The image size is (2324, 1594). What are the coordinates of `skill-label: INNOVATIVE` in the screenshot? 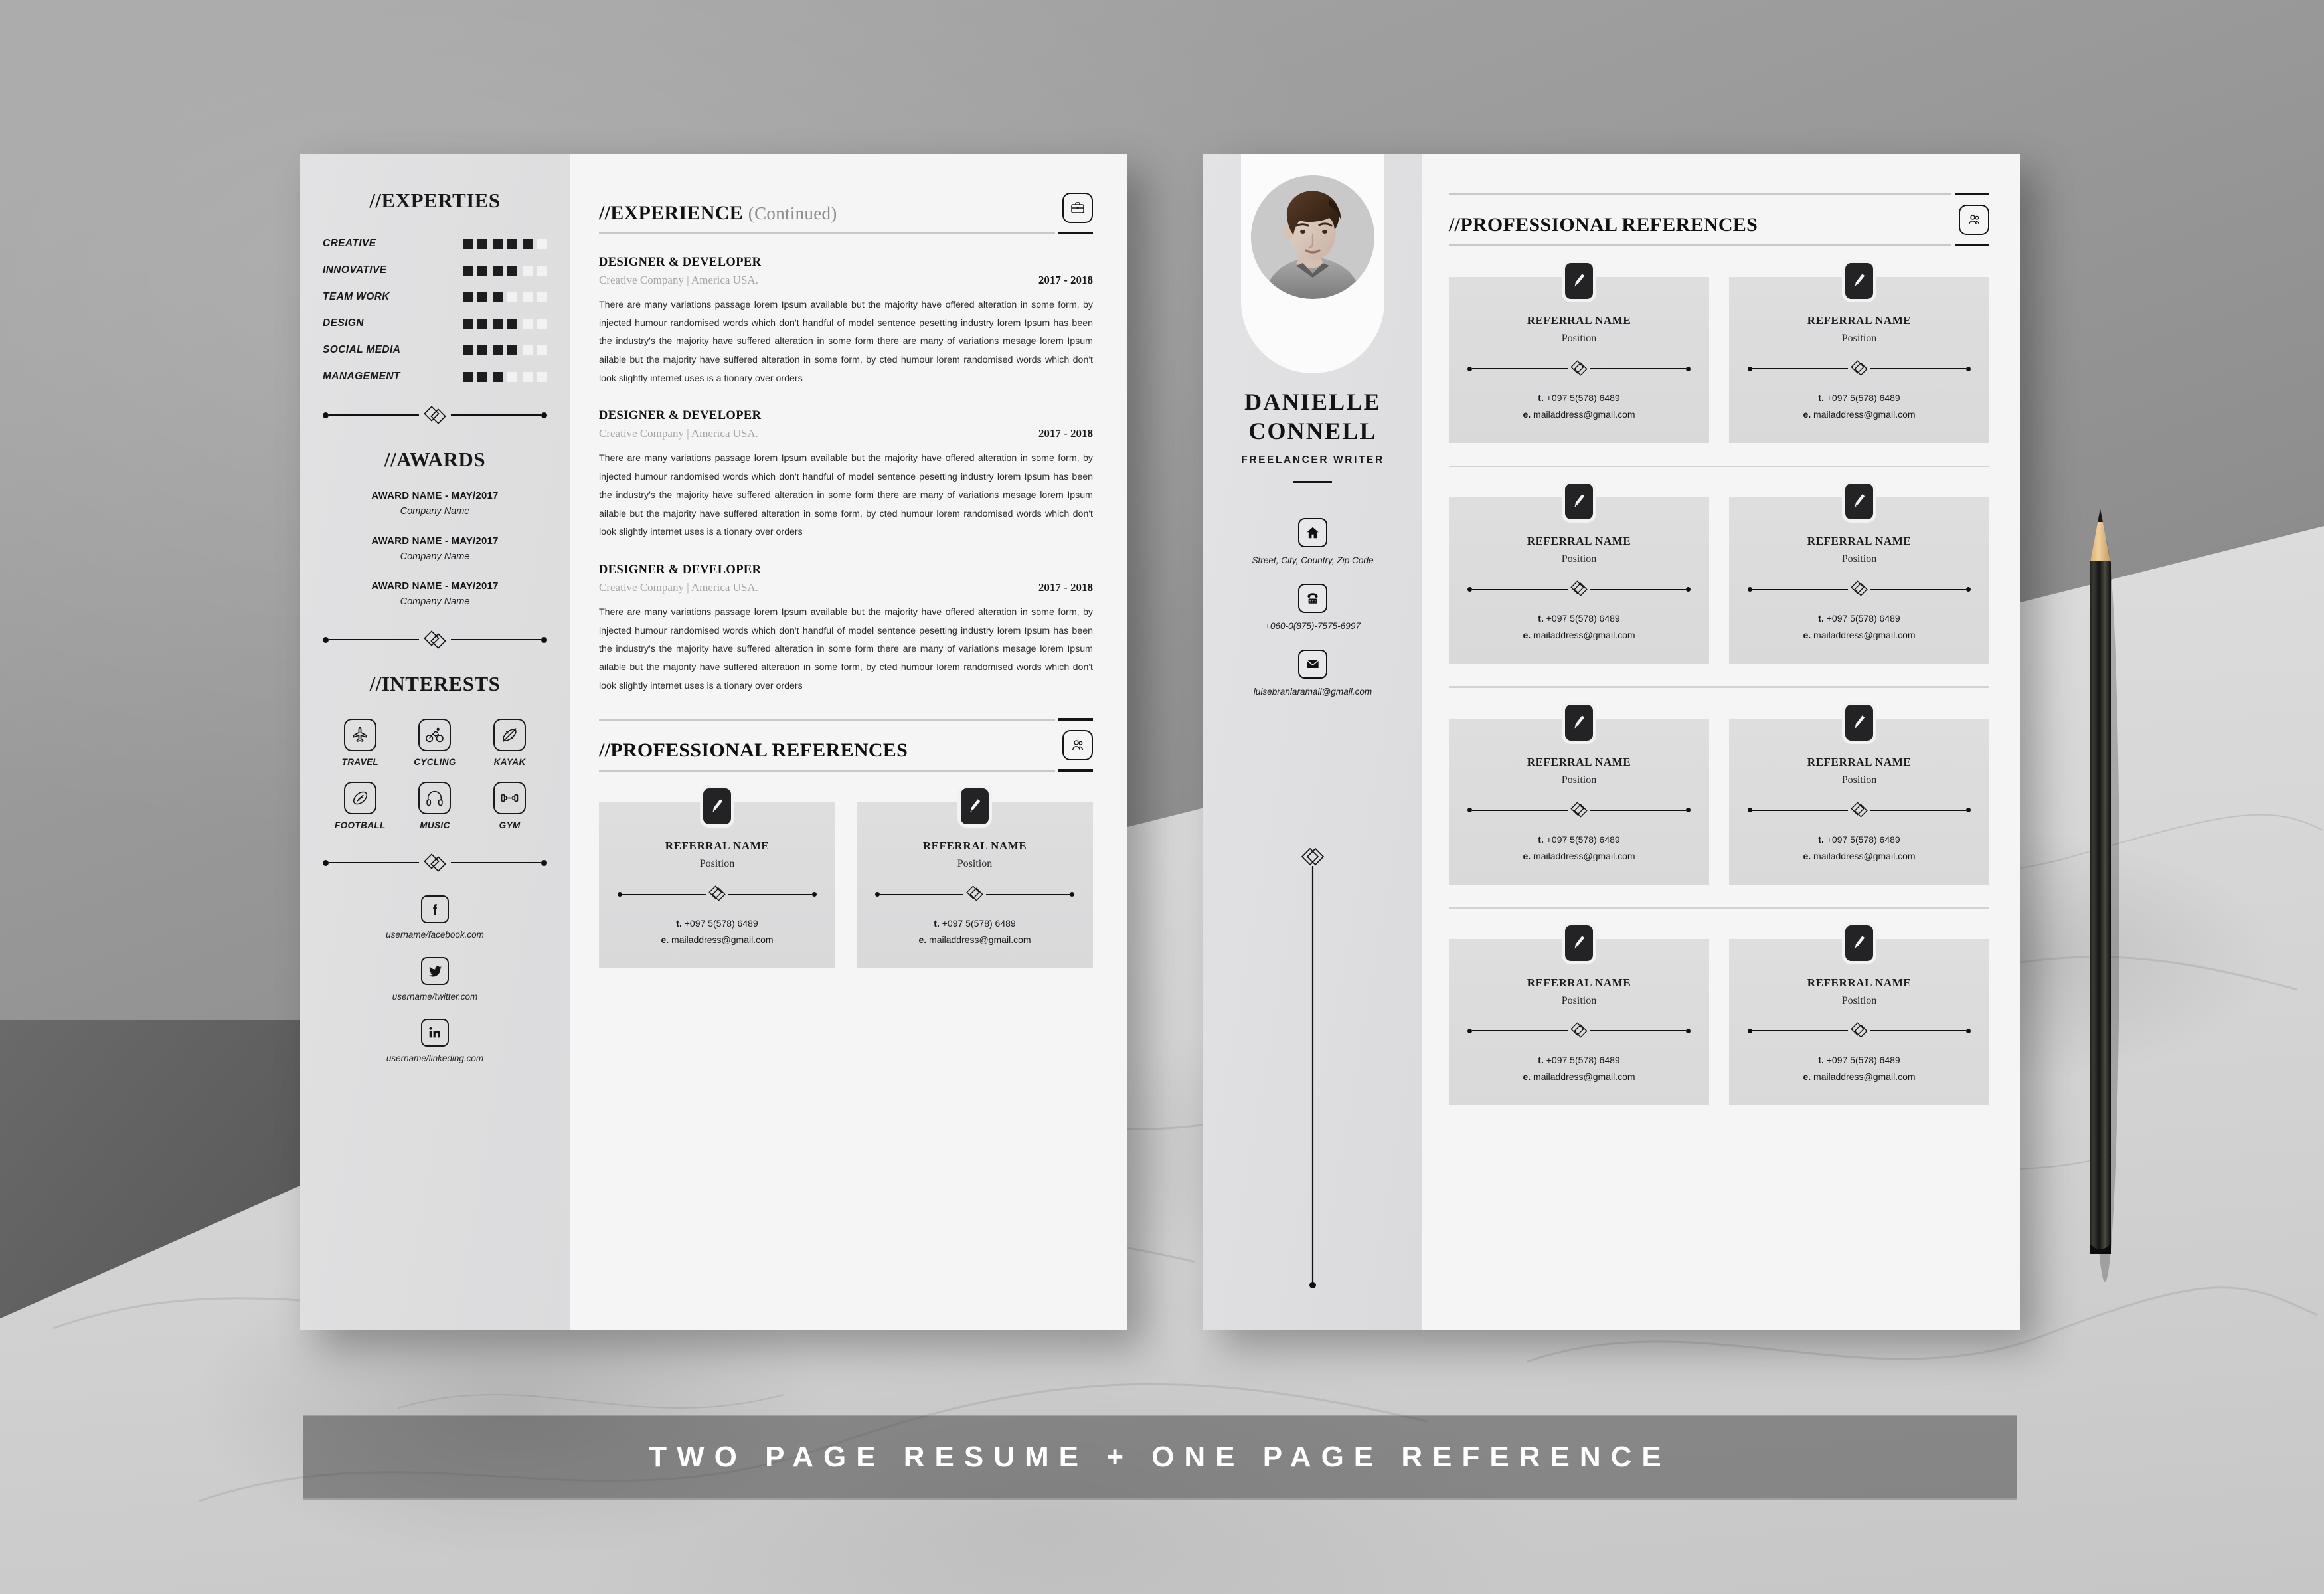 It's located at (355, 270).